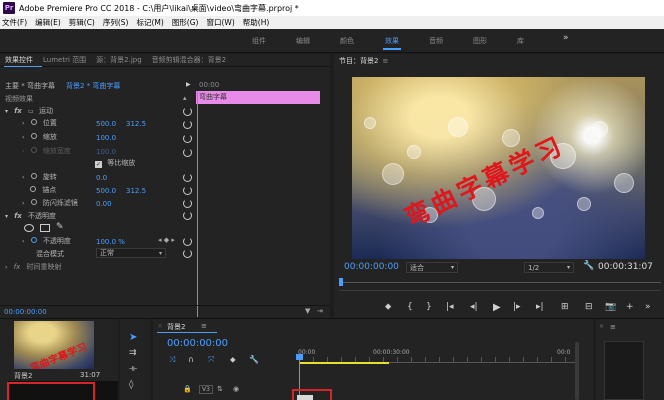 The image size is (664, 400). I want to click on program-menu-icon: ≡, so click(385, 61).